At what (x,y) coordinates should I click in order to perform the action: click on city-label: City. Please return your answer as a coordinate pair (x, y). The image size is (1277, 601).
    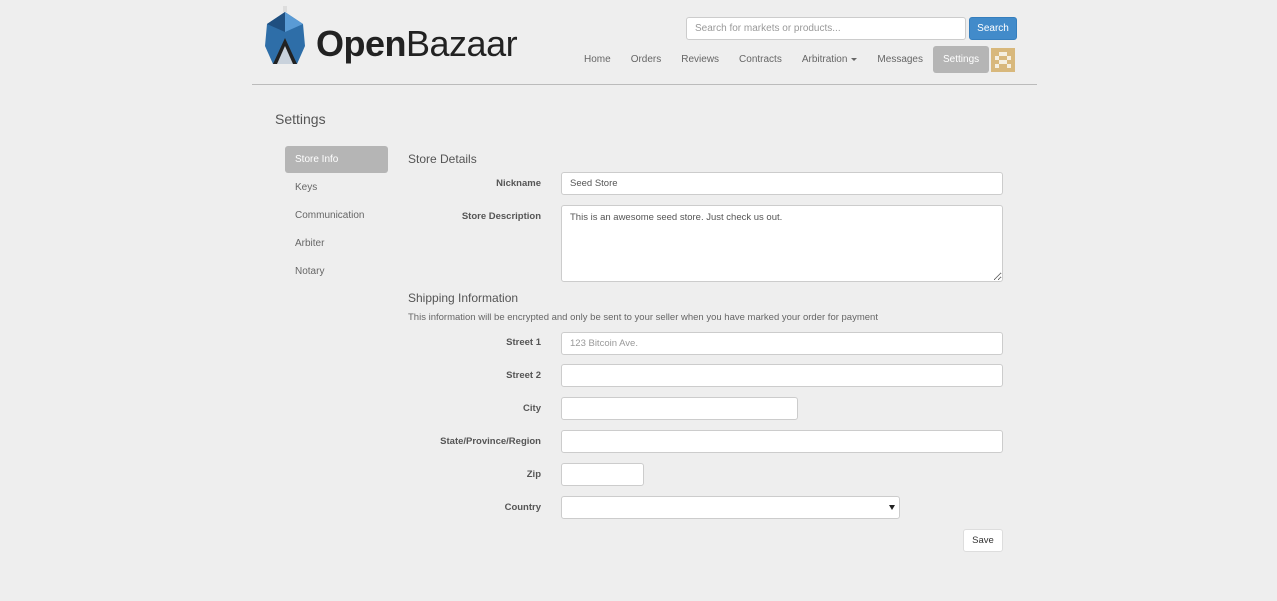
    Looking at the image, I should click on (532, 408).